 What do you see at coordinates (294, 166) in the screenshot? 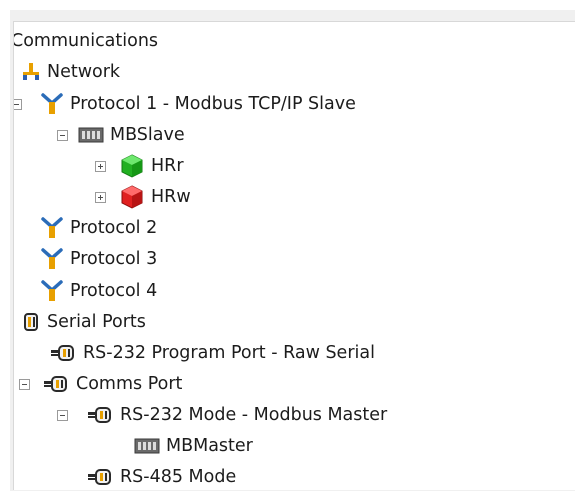
I see `tree-node-hrr: HRr` at bounding box center [294, 166].